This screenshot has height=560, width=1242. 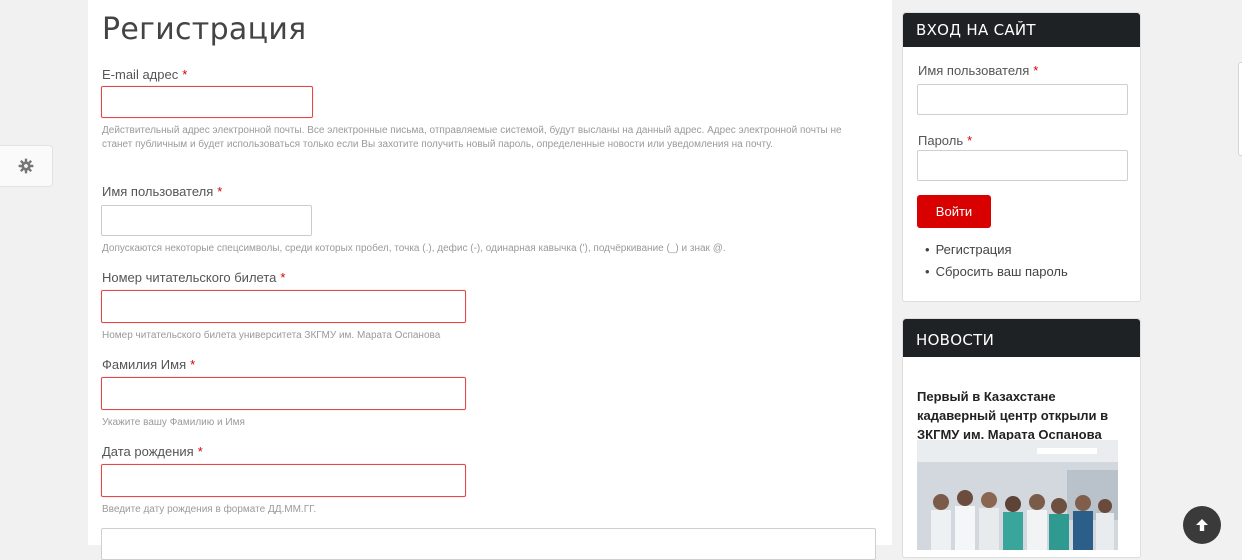 I want to click on email-field, so click(x=207, y=102).